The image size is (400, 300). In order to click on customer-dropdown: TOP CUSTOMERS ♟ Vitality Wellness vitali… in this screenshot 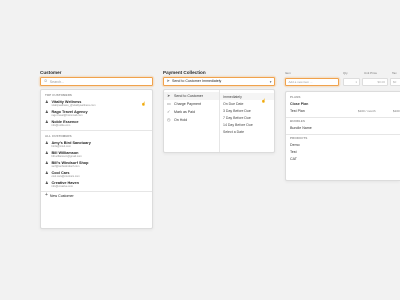, I will do `click(96, 159)`.